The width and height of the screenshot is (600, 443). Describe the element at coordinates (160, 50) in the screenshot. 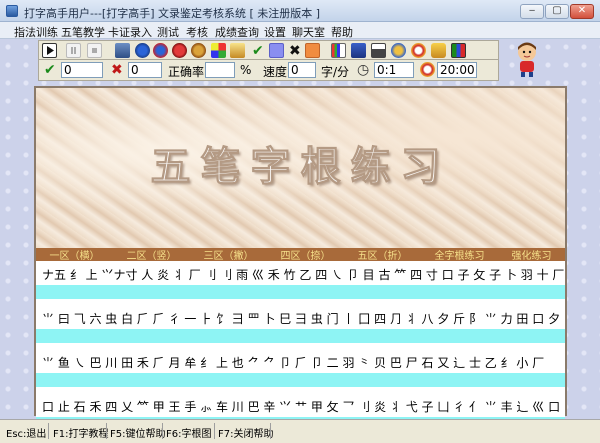

I see `users-icon` at that location.